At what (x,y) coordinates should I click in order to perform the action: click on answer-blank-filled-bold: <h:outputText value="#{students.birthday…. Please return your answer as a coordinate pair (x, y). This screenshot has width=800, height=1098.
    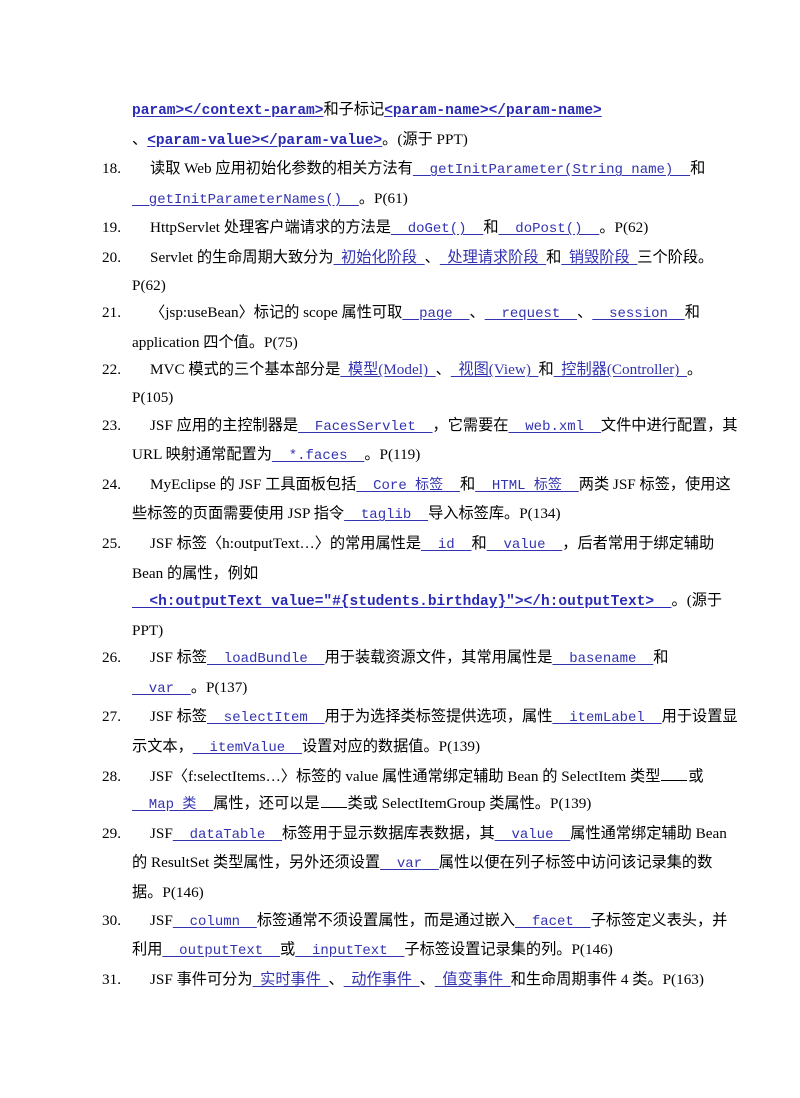
    Looking at the image, I should click on (402, 602).